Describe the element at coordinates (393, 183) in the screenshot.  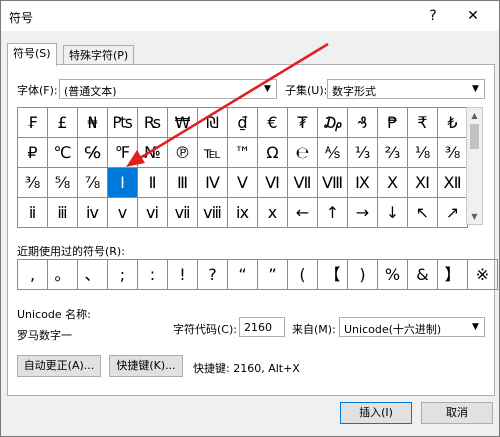
I see `symbol-cell: Ⅹ` at that location.